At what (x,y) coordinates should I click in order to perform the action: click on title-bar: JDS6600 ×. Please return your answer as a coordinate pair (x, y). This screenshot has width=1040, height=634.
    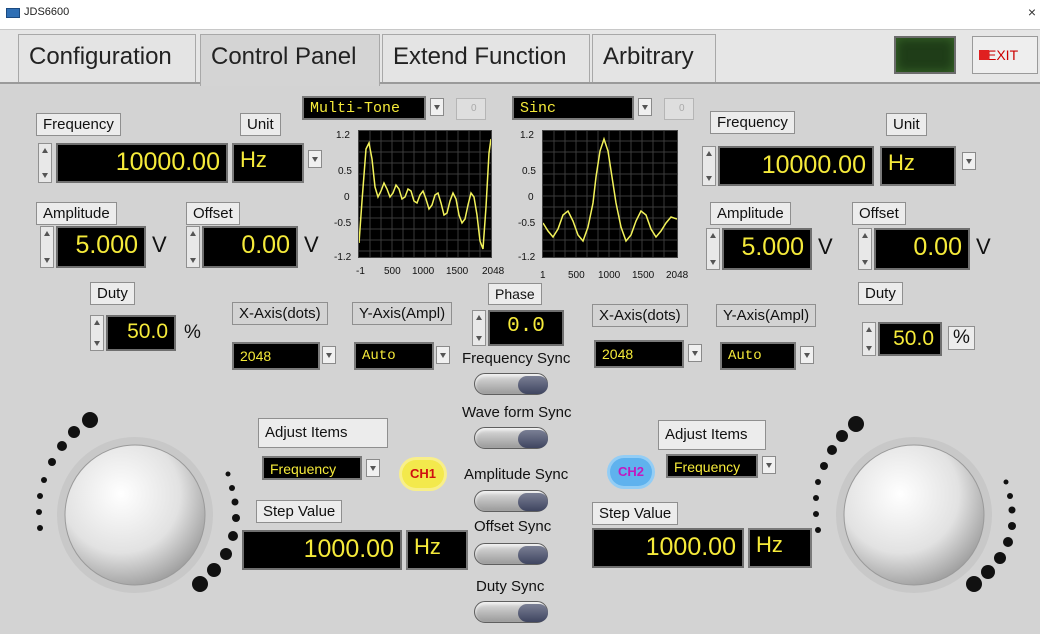
    Looking at the image, I should click on (520, 15).